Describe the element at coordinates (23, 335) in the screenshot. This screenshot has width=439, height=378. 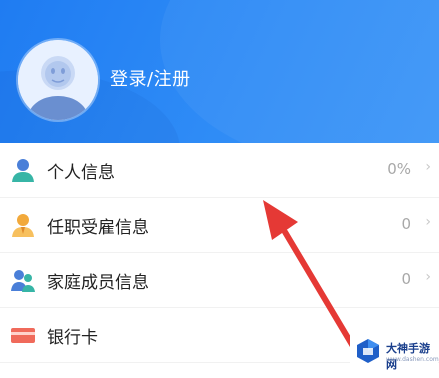
I see `bank-card-icon` at that location.